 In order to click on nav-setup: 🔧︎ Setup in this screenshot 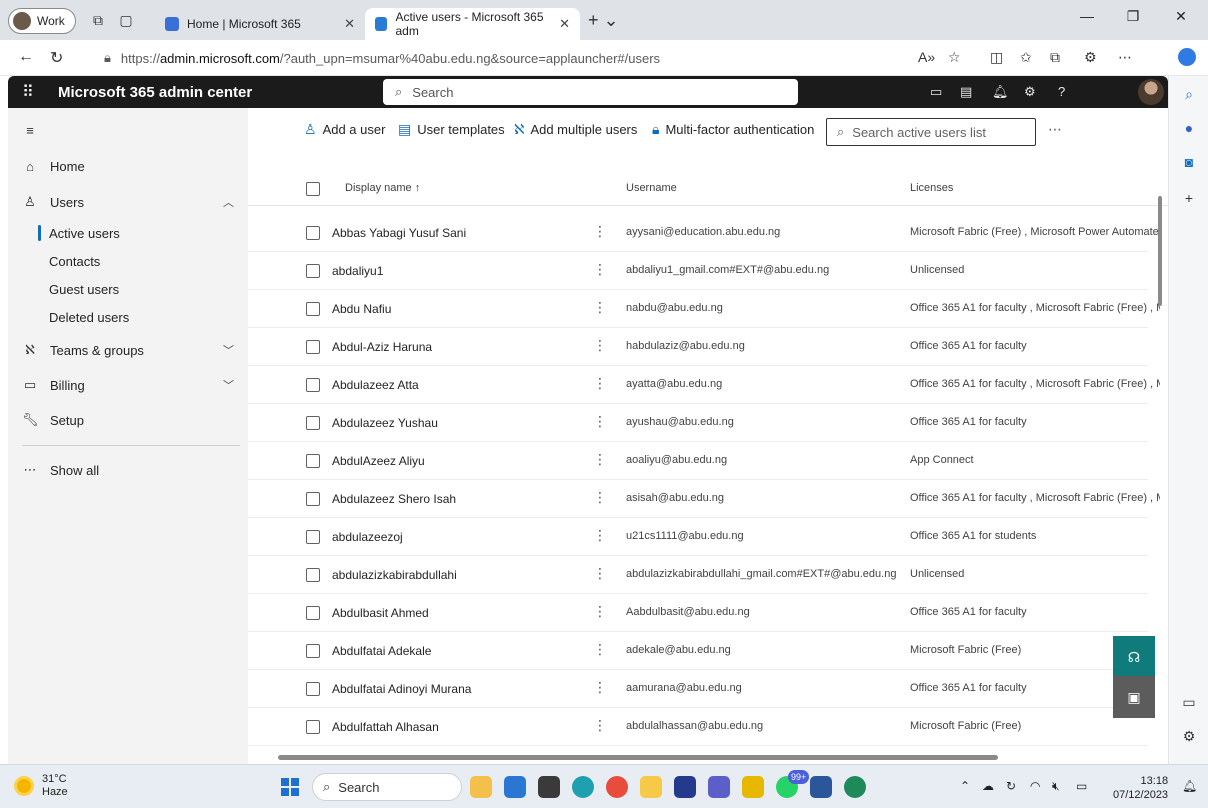, I will do `click(128, 420)`.